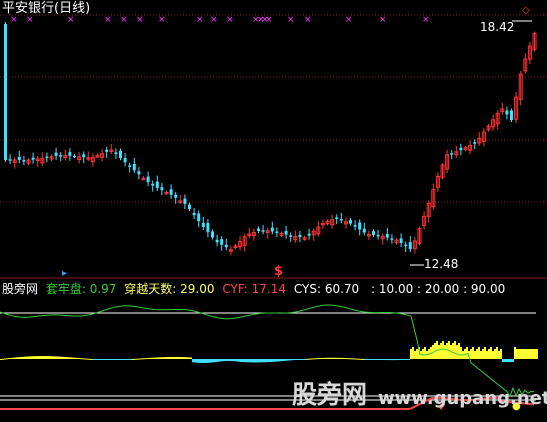 This screenshot has width=547, height=422. Describe the element at coordinates (148, 289) in the screenshot. I see `legend-label-chuanyue: 穿越天数` at that location.